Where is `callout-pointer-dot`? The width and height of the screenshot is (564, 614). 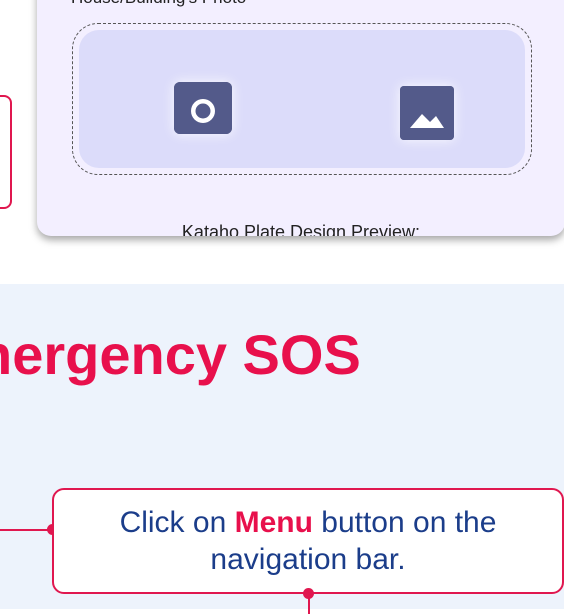 callout-pointer-dot is located at coordinates (308, 593).